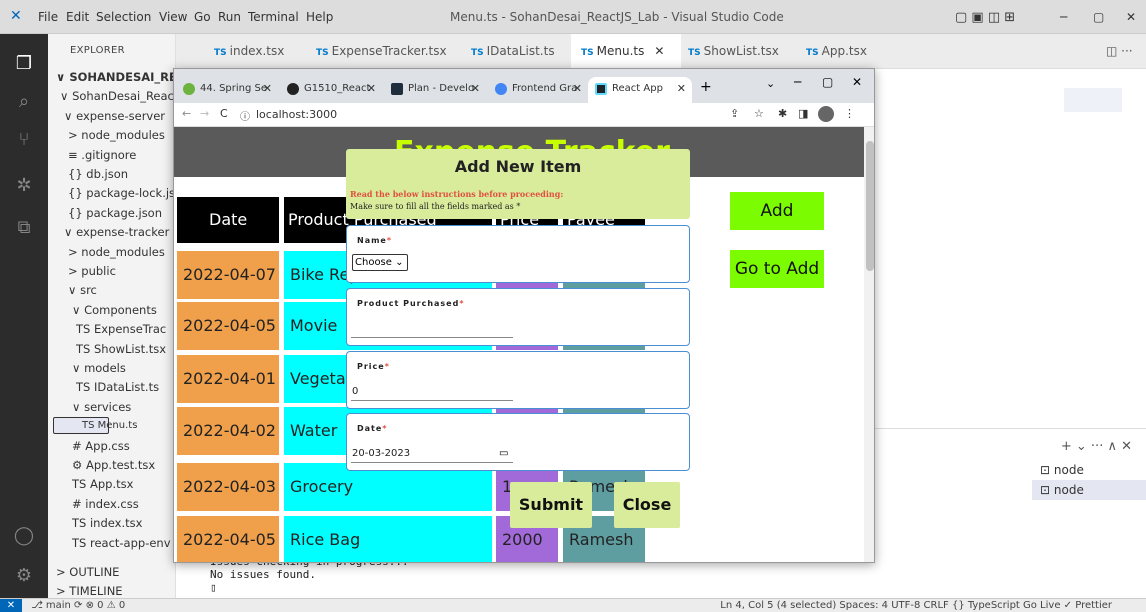  I want to click on terminal-list: ⊡ node ⊡ node, so click(1089, 485).